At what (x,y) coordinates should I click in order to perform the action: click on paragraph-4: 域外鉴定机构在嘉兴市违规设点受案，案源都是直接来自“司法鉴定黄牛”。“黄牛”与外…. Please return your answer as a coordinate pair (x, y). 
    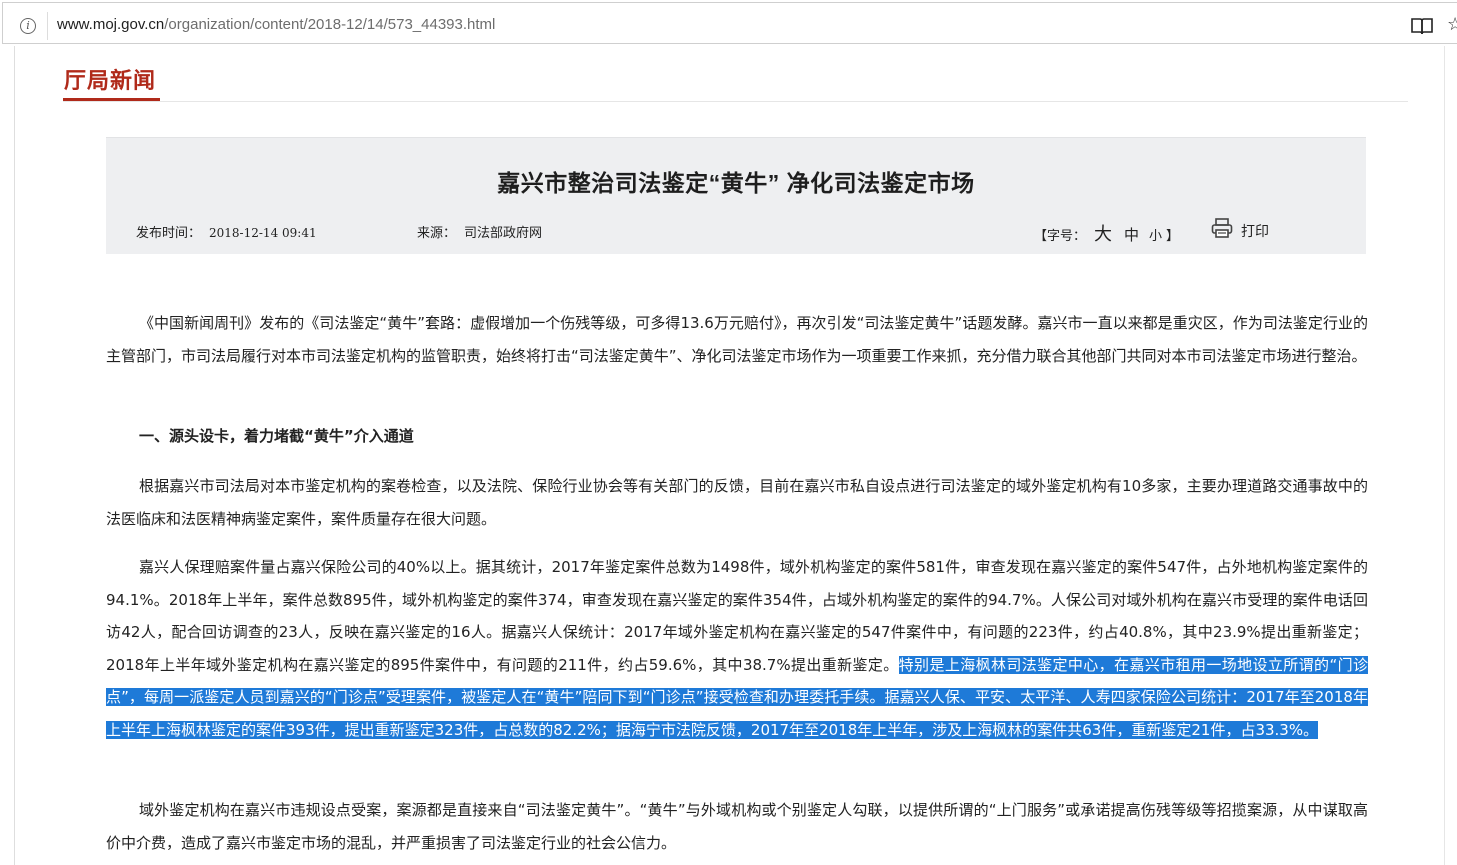
    Looking at the image, I should click on (737, 826).